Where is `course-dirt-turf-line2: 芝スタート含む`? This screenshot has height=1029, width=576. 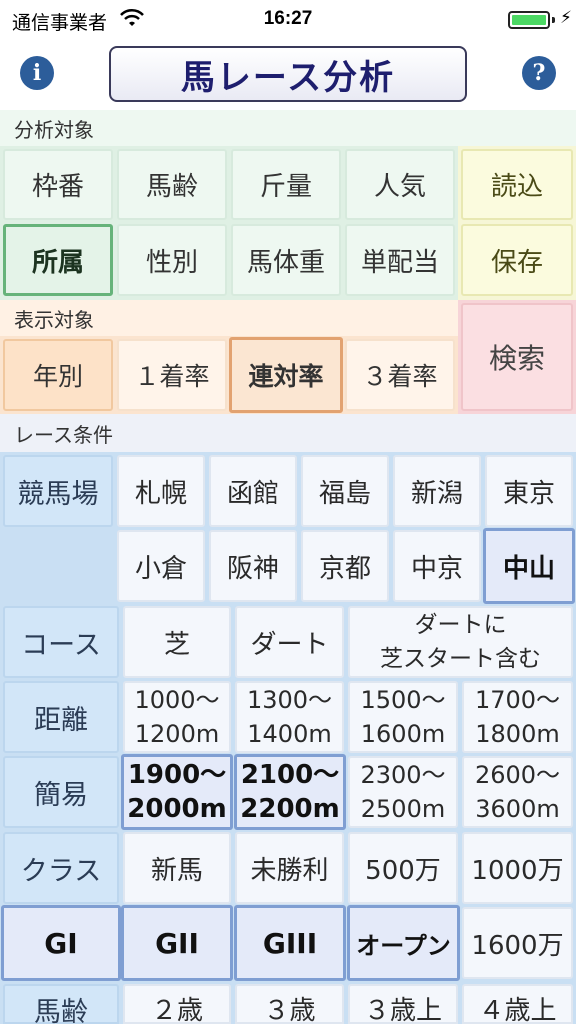
course-dirt-turf-line2: 芝スタート含む is located at coordinates (460, 659).